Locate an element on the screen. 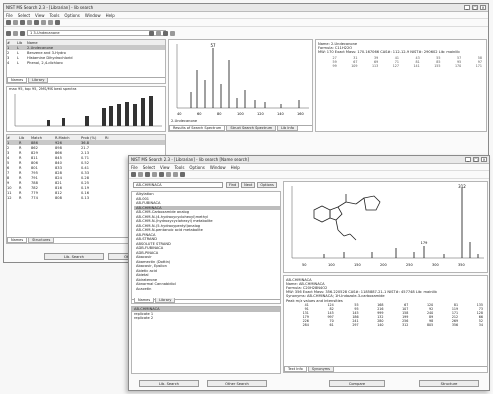  peak-cell: 61 is located at coordinates (331, 325).